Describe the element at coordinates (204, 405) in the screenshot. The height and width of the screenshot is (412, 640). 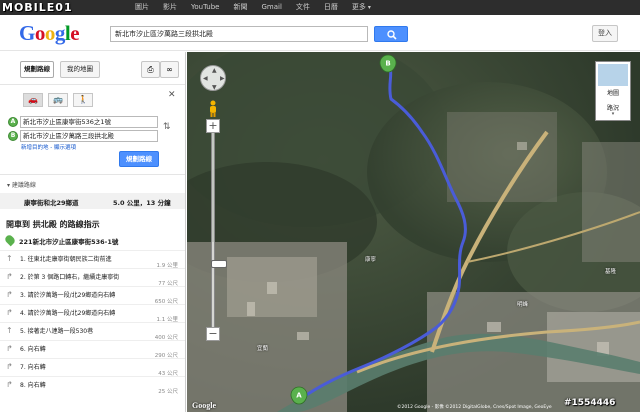
I see `google-map-logo: Google` at that location.